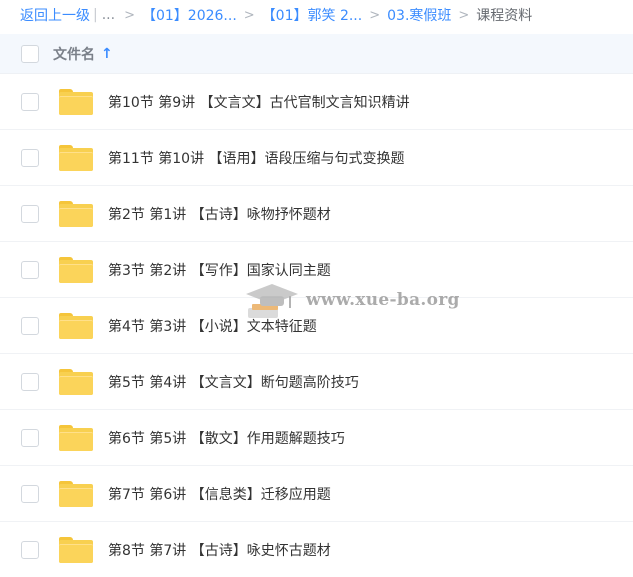 The image size is (633, 577). What do you see at coordinates (107, 54) in the screenshot?
I see `sort-ascending-icon: ↑` at bounding box center [107, 54].